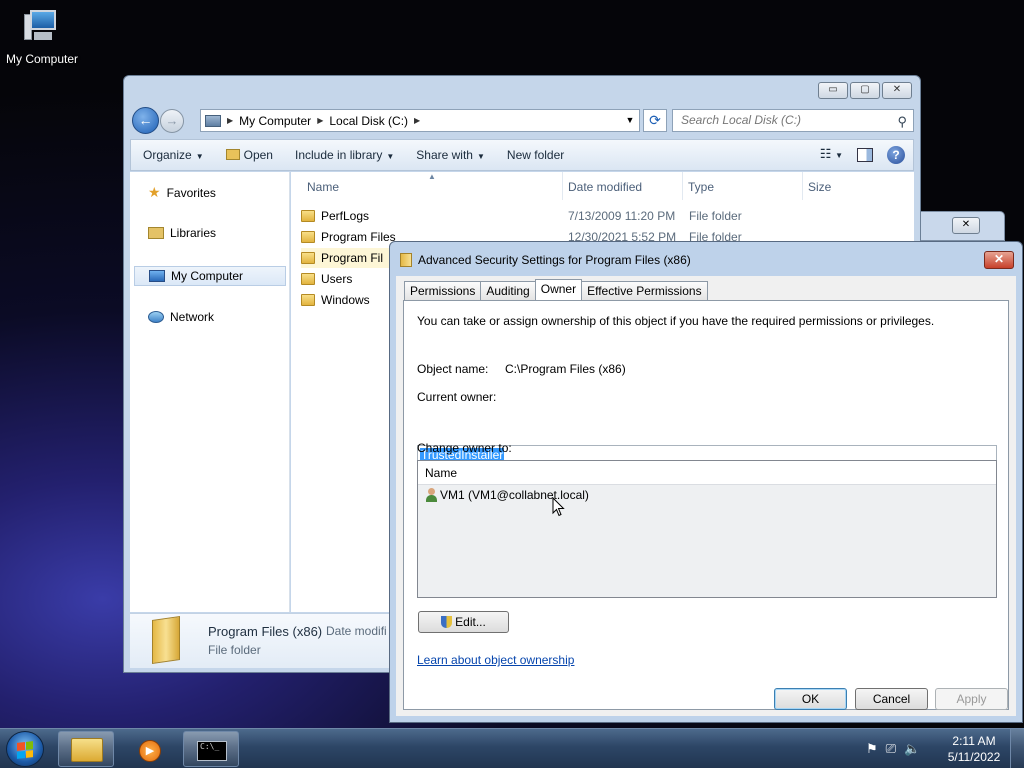 This screenshot has height=768, width=1024. What do you see at coordinates (265, 631) in the screenshot?
I see `details-name: Program Files (x86)` at bounding box center [265, 631].